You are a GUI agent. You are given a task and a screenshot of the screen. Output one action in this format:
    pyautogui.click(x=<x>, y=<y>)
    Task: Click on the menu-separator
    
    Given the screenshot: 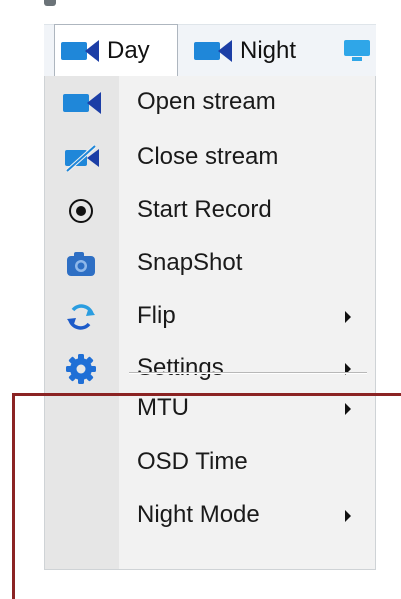 What is the action you would take?
    pyautogui.click(x=248, y=373)
    